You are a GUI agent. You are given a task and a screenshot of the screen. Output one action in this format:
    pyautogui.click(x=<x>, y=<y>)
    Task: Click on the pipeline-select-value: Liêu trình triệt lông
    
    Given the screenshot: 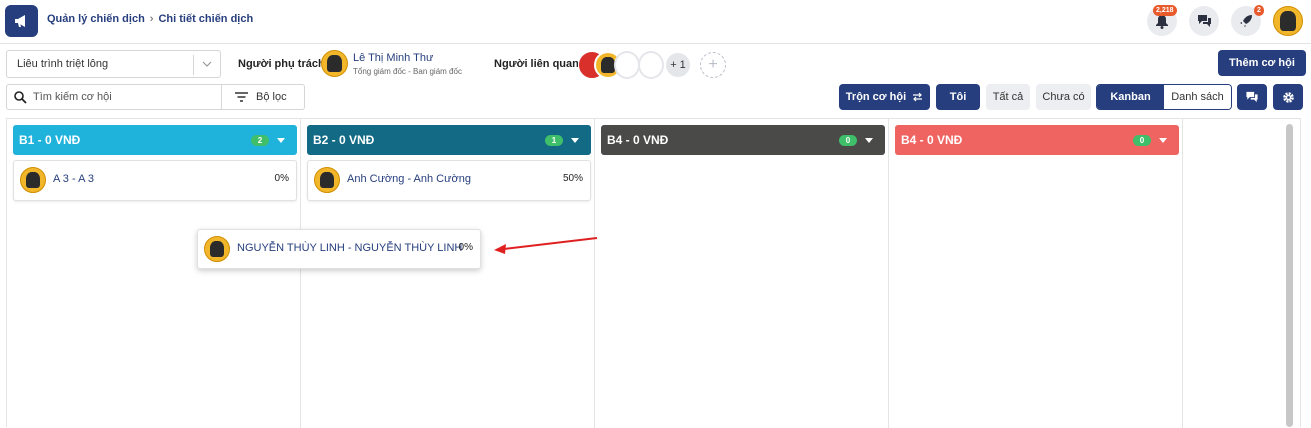 What is the action you would take?
    pyautogui.click(x=63, y=64)
    